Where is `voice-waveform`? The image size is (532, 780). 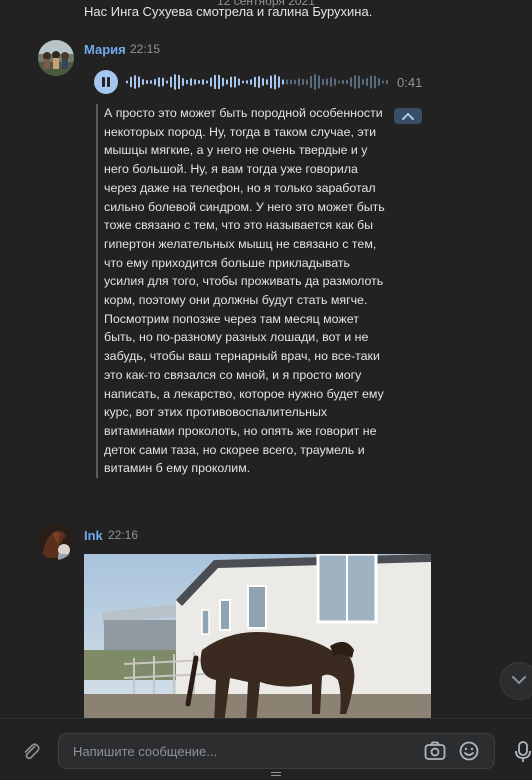 voice-waveform is located at coordinates (257, 82).